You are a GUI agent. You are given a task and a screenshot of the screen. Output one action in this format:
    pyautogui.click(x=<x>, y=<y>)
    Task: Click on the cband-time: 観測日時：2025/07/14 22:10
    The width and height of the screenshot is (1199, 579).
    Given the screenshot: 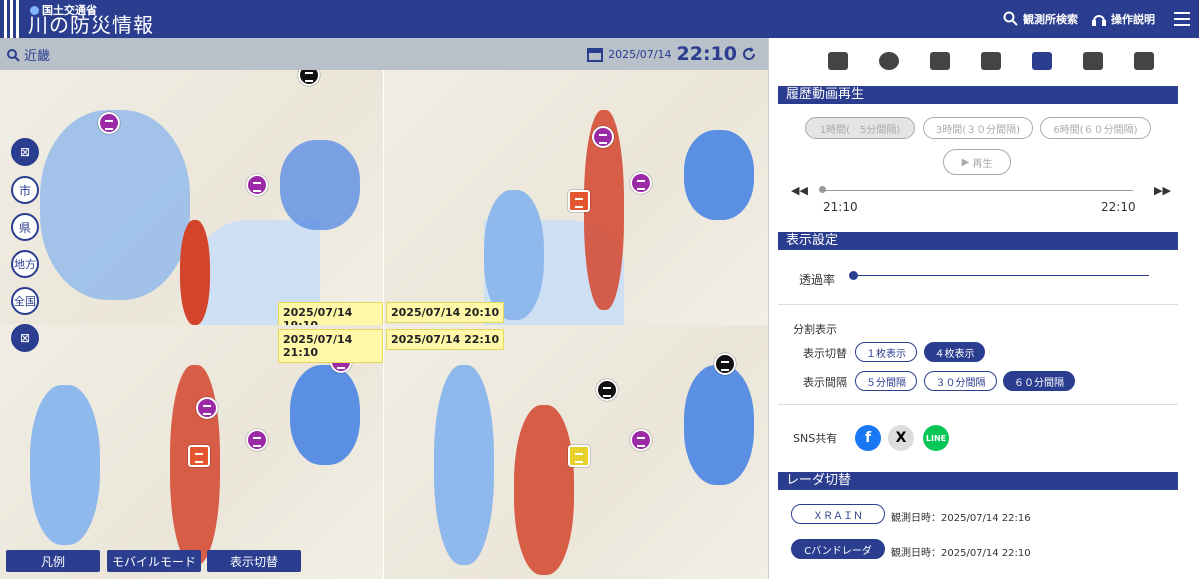 What is the action you would take?
    pyautogui.click(x=961, y=553)
    